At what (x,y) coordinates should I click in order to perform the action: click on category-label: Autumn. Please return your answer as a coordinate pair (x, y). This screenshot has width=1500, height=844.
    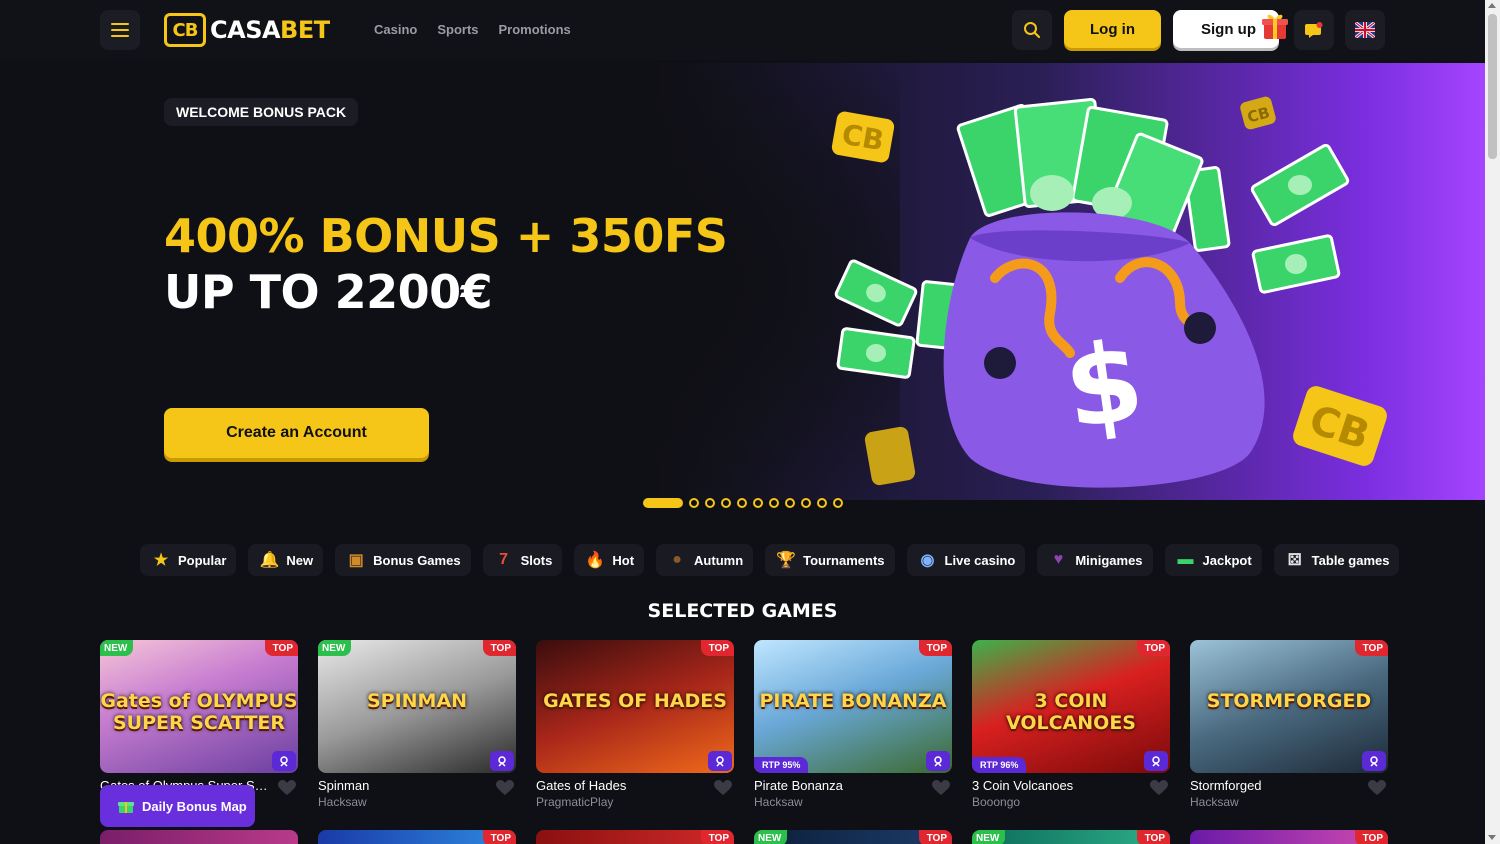
    Looking at the image, I should click on (719, 560).